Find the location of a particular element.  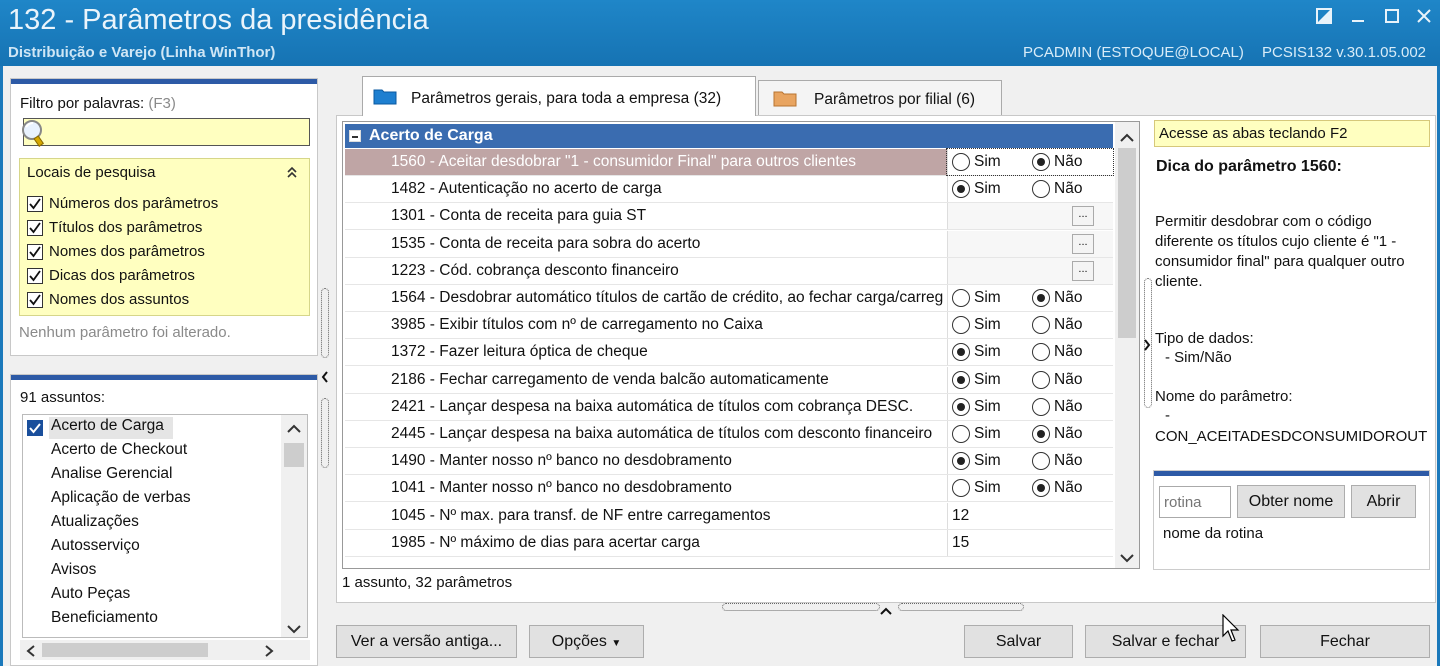

scroll-left-icon is located at coordinates (31, 652).